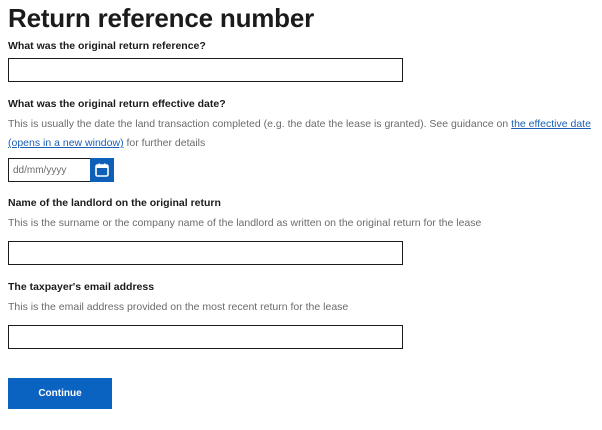  I want to click on calendar-button, so click(102, 170).